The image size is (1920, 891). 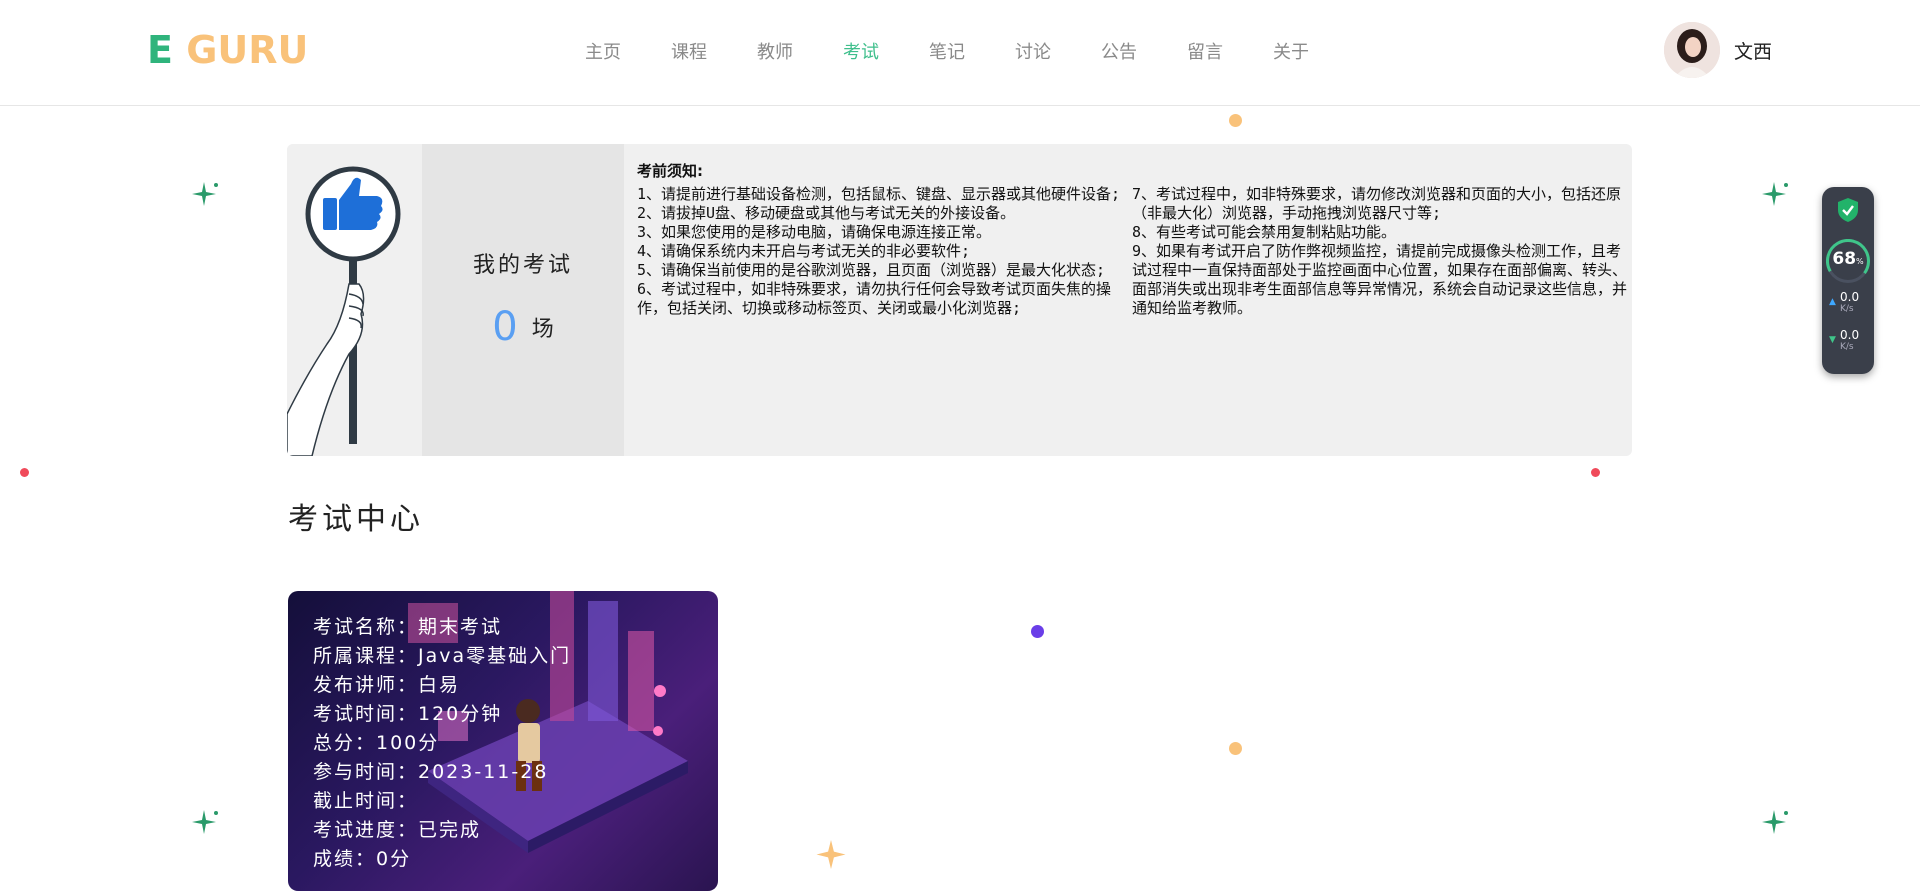 I want to click on download-speed: 0.0 K/s, so click(x=1850, y=340).